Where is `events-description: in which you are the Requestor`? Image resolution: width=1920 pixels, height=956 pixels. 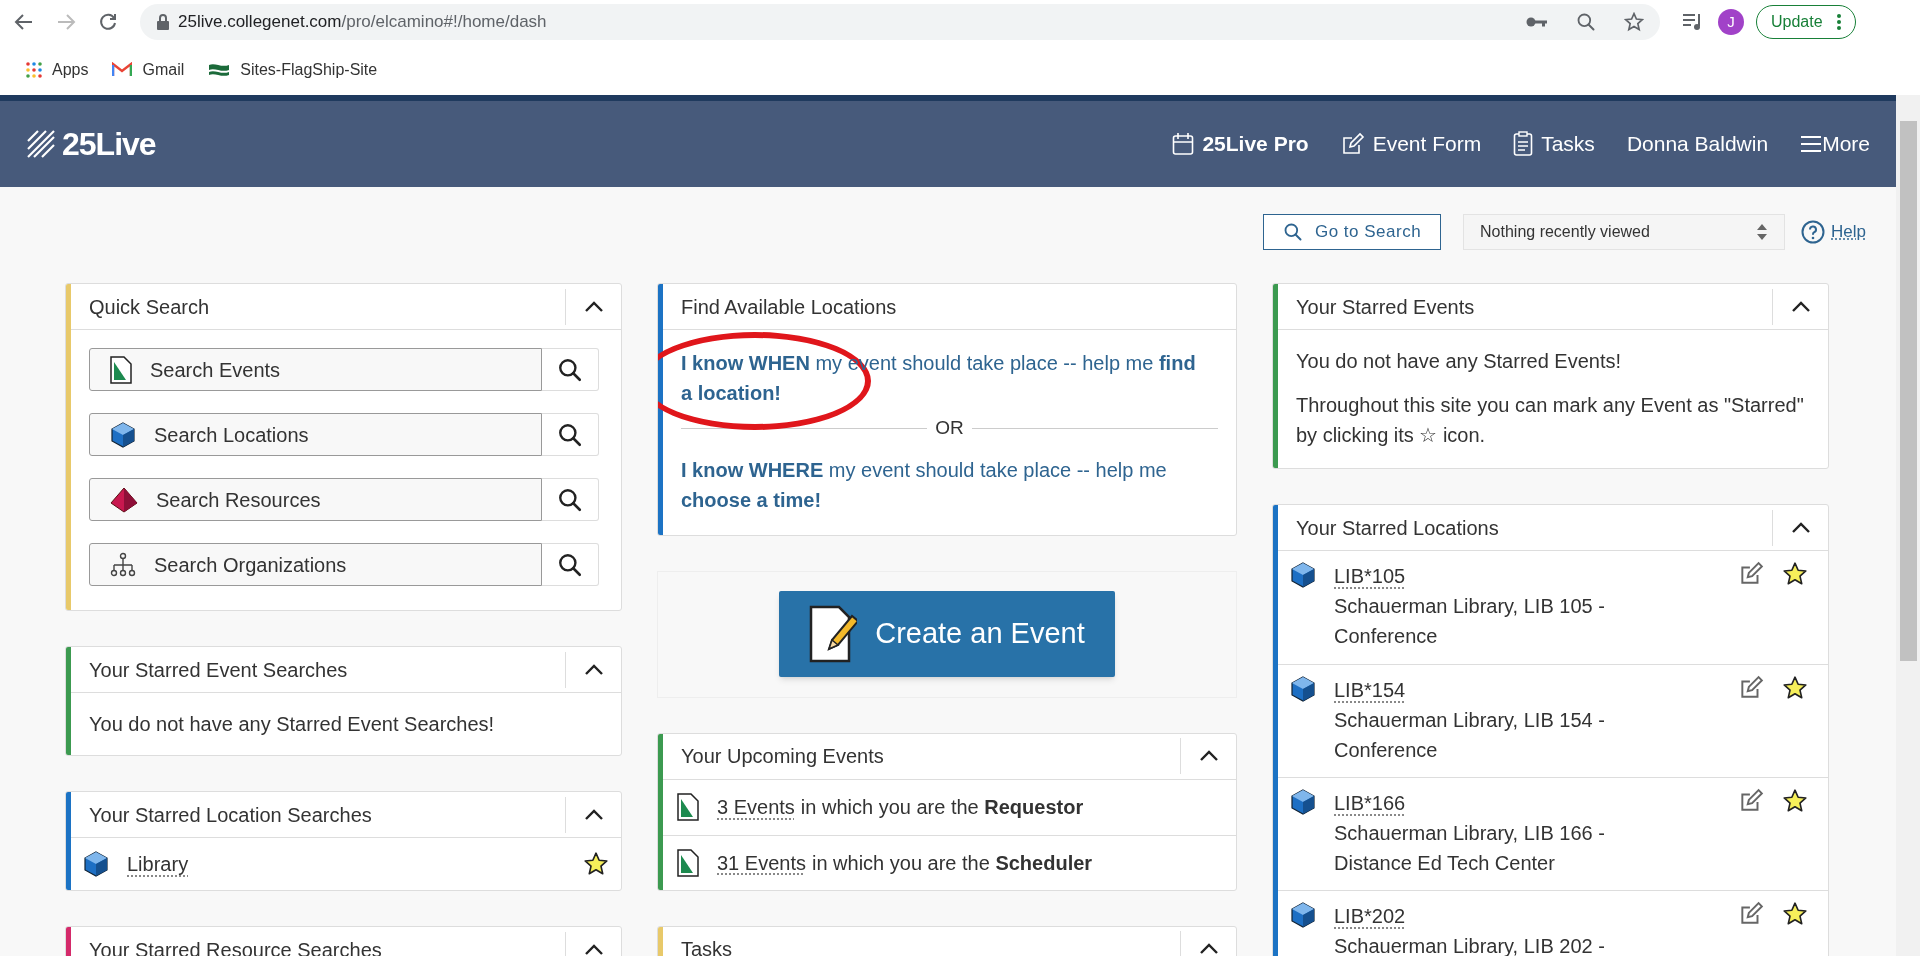
events-description: in which you are the Requestor is located at coordinates (942, 807).